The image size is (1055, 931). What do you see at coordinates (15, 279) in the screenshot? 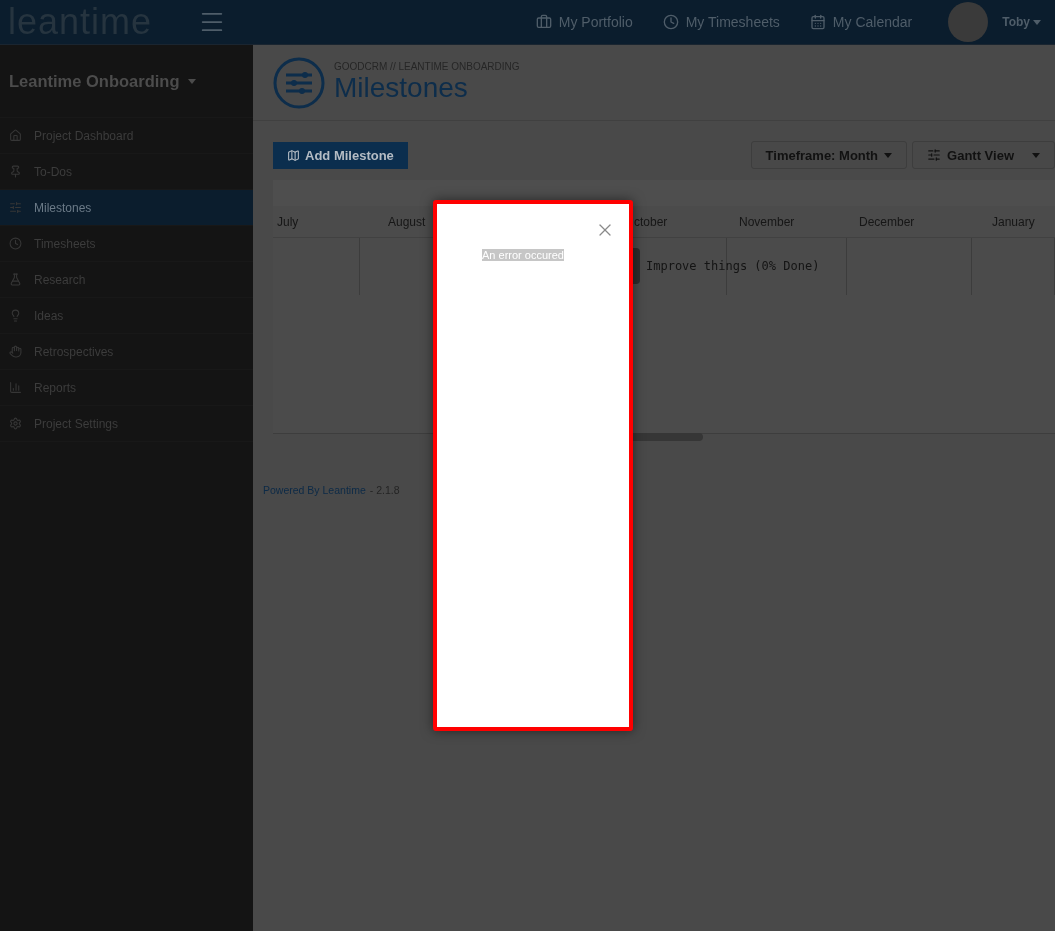
I see `flask-icon` at bounding box center [15, 279].